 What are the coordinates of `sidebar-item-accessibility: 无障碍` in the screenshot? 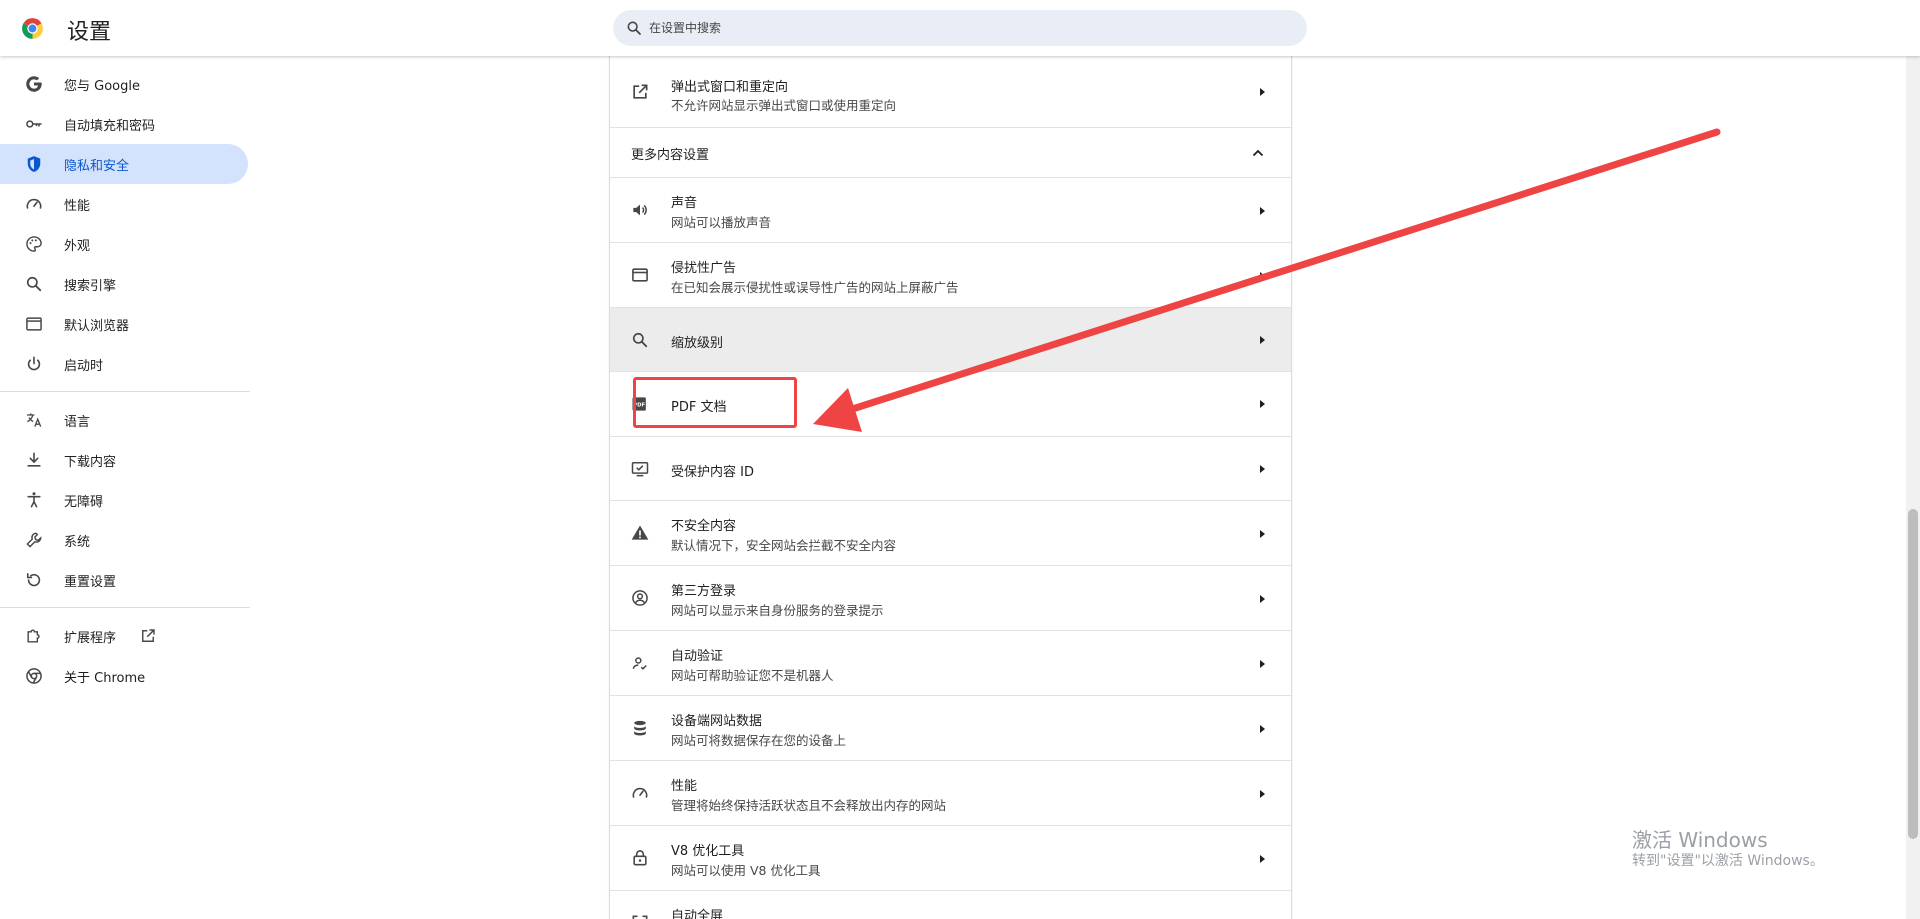 It's located at (124, 500).